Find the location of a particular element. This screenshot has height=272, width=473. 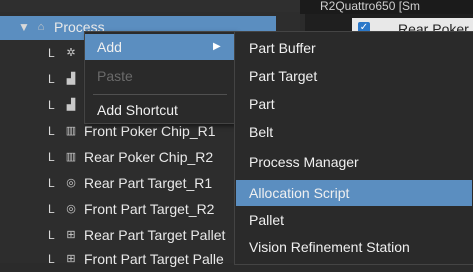

submenu-item-belt: Belt is located at coordinates (261, 132).